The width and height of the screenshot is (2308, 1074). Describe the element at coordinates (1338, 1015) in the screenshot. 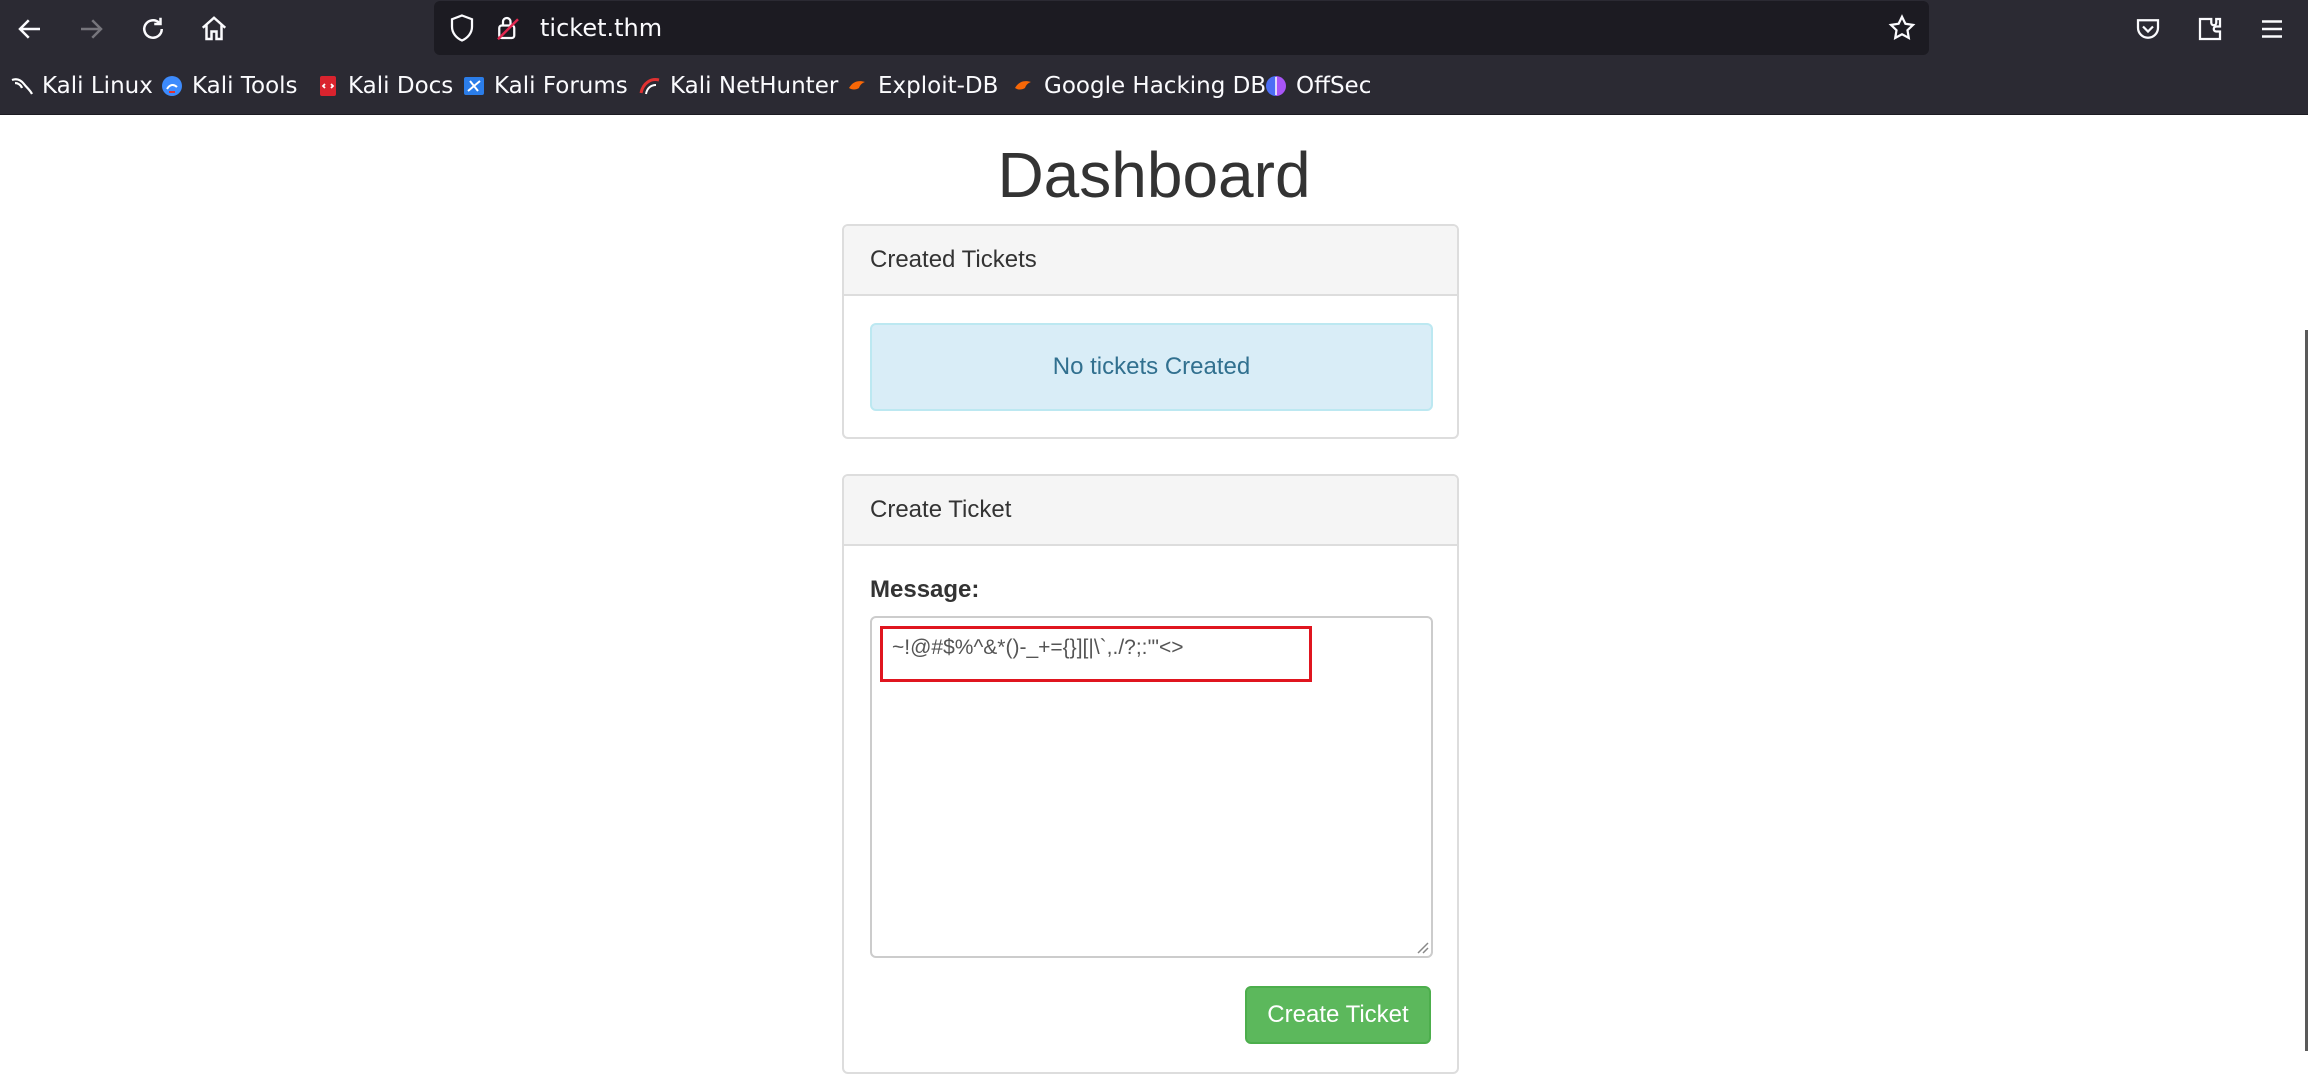

I see `create-ticket-button: Create Ticket` at that location.